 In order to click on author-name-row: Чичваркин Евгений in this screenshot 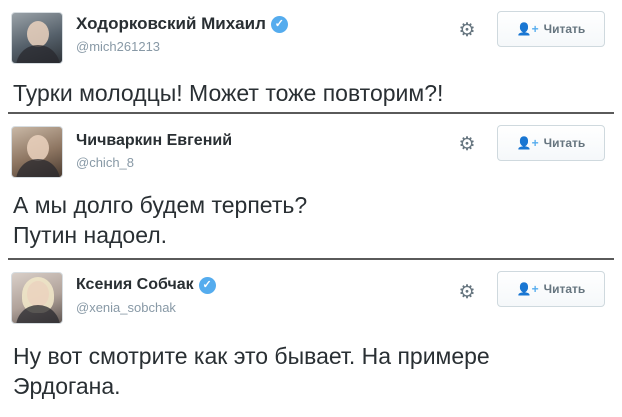, I will do `click(154, 141)`.